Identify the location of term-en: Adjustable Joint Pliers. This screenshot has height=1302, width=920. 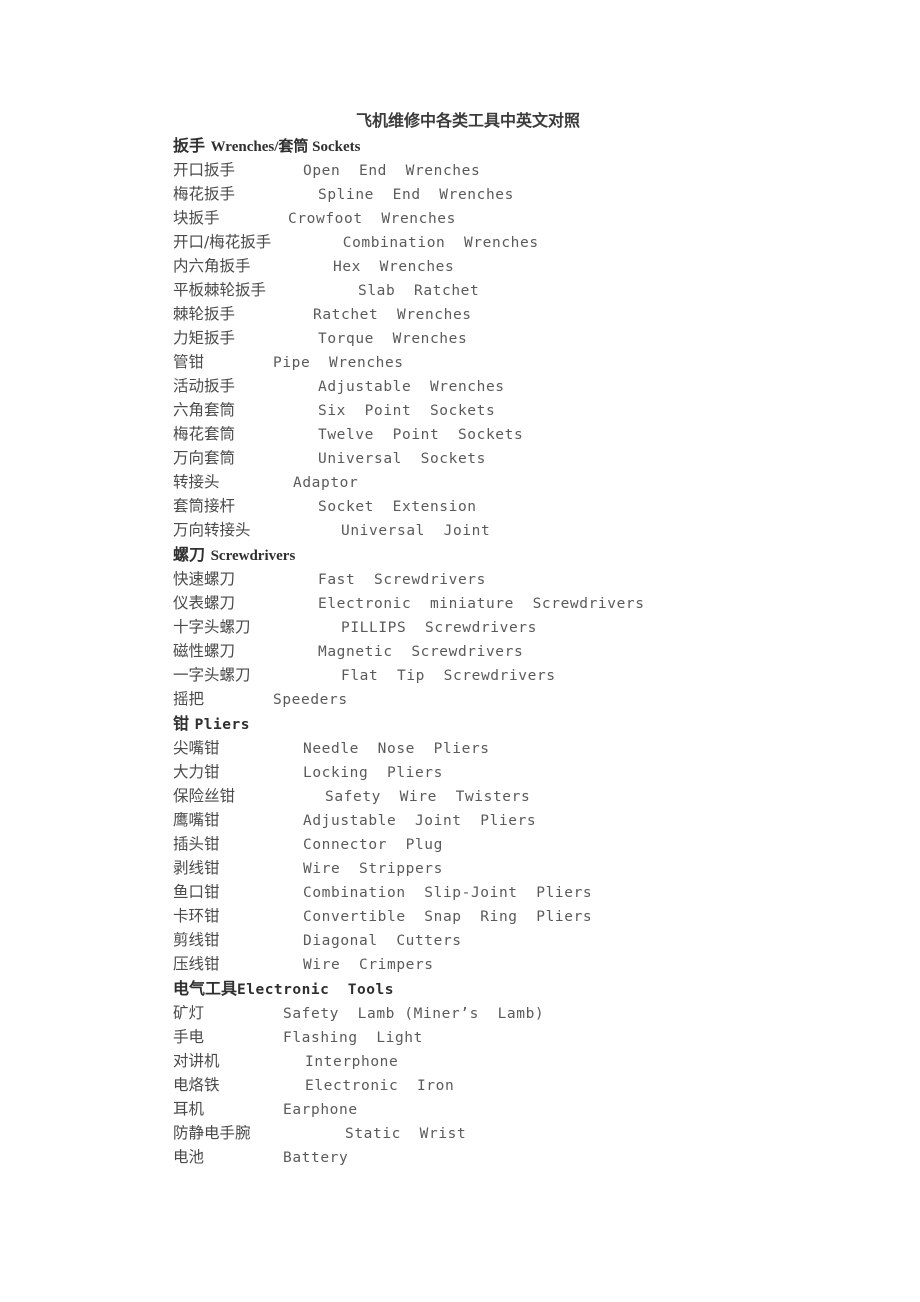
(420, 821).